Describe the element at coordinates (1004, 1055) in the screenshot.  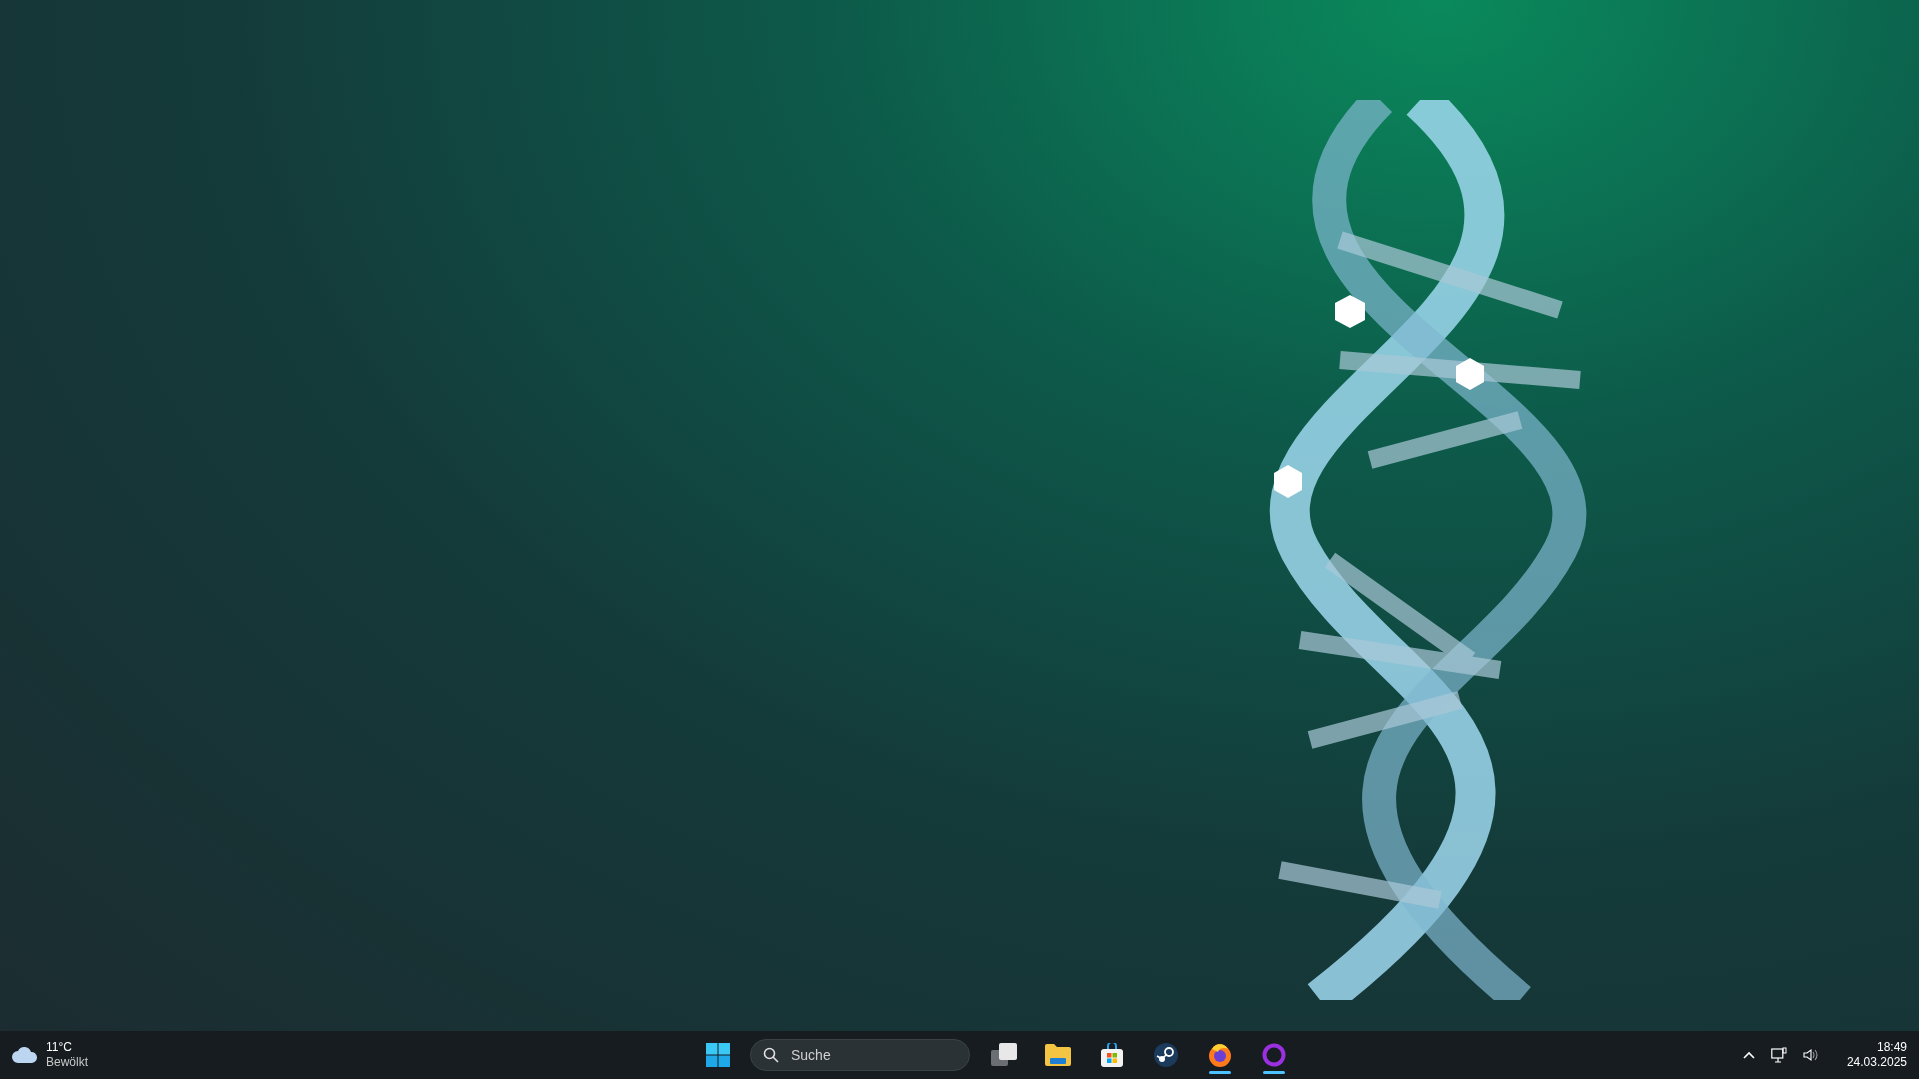
I see `windows-stack-icon` at that location.